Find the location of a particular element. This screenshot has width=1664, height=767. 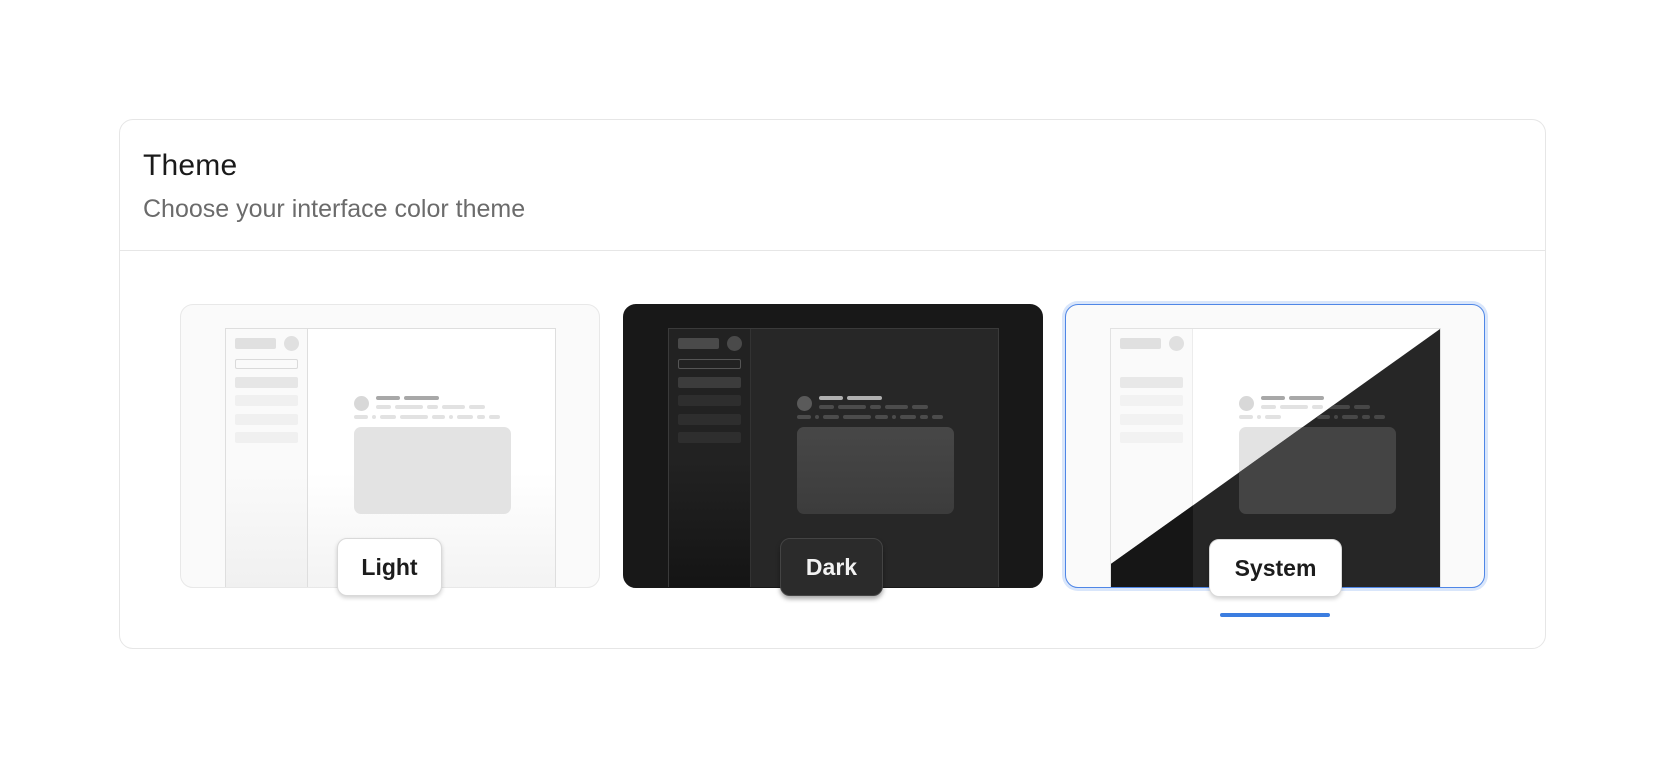

dark-theme-button: Dark is located at coordinates (831, 567).